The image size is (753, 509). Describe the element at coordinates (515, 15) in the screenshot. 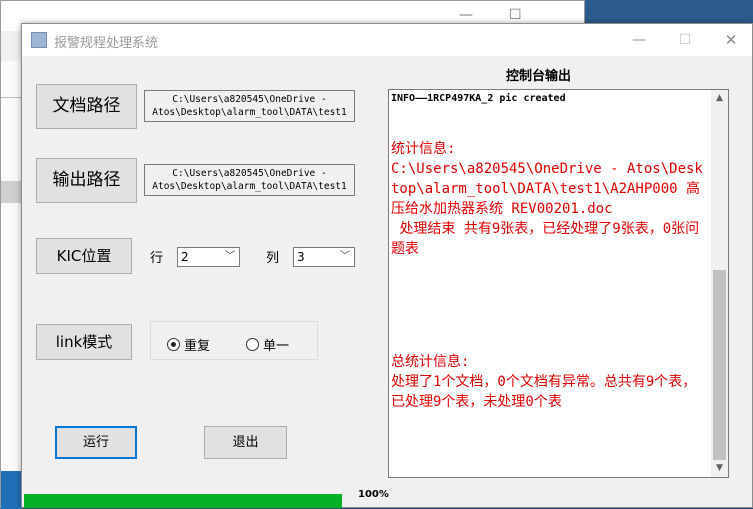

I see `background-maximize-icon: ☐` at that location.